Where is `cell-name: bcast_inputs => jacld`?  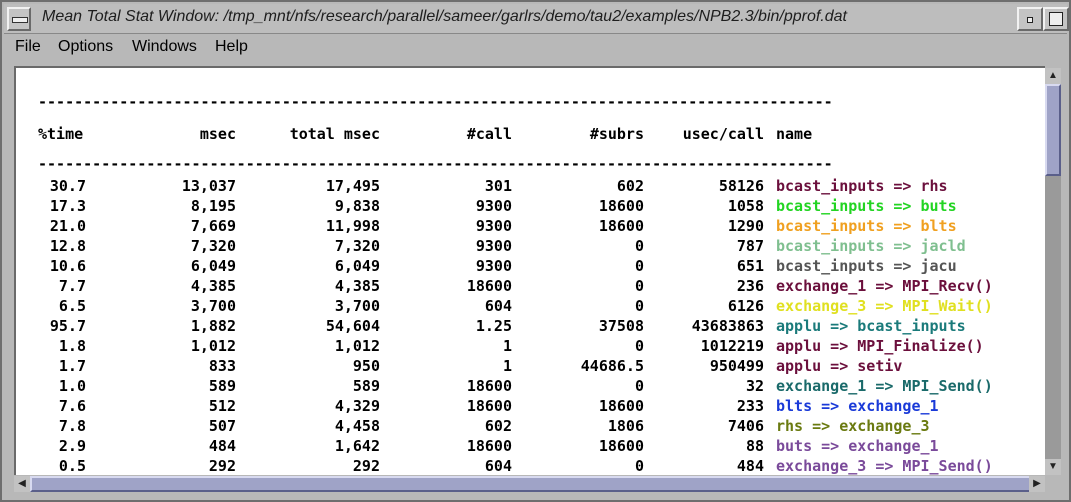
cell-name: bcast_inputs => jacld is located at coordinates (871, 246).